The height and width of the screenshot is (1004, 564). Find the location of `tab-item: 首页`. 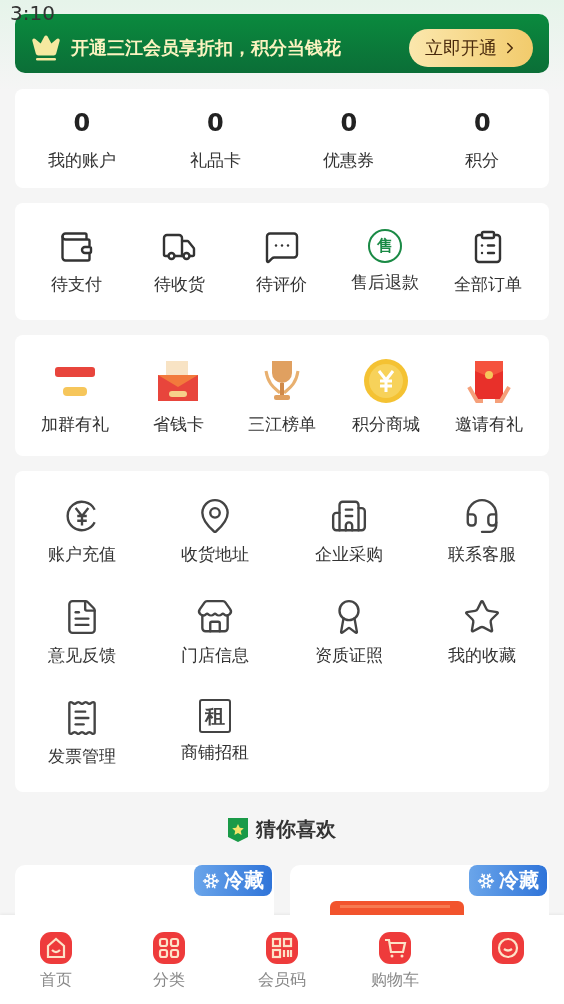

tab-item: 首页 is located at coordinates (56, 959).